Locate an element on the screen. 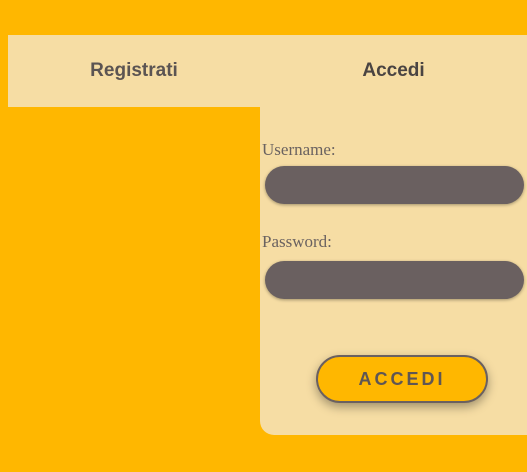  username-input is located at coordinates (394, 185).